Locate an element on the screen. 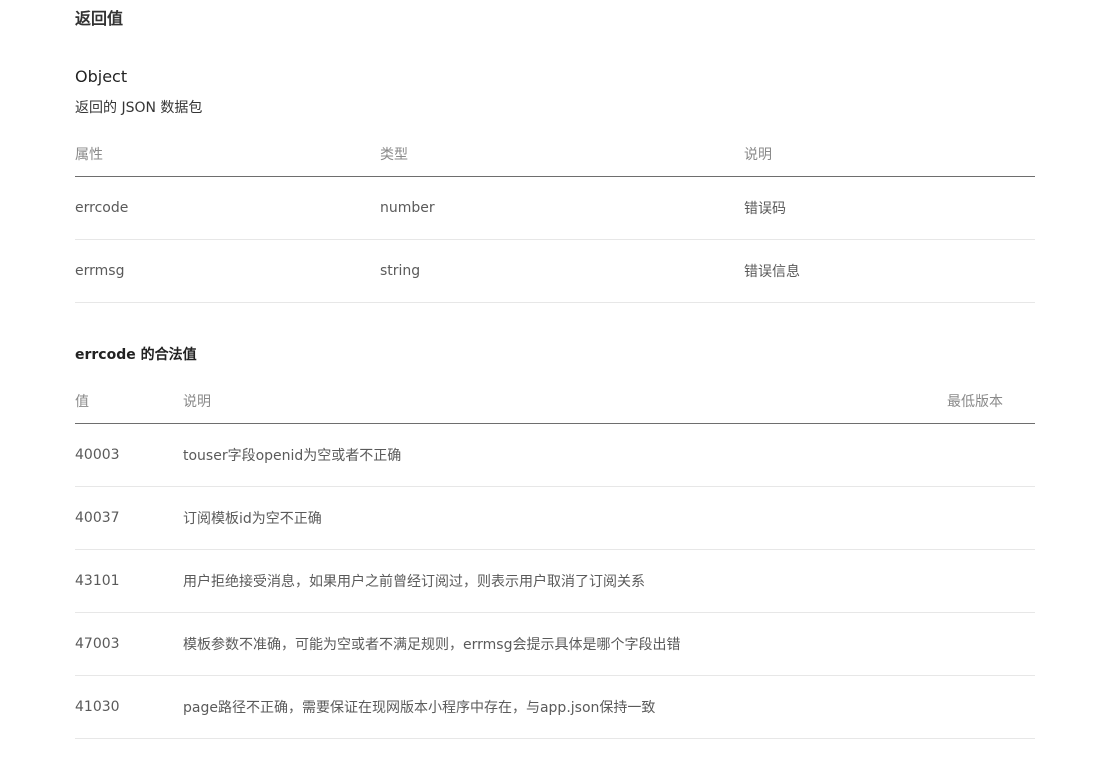 This screenshot has height=759, width=1108. table-row: 43101 用户拒绝接受消息，如果用户之前曾经订阅过，则表示用户取消了订阅关系 is located at coordinates (555, 581).